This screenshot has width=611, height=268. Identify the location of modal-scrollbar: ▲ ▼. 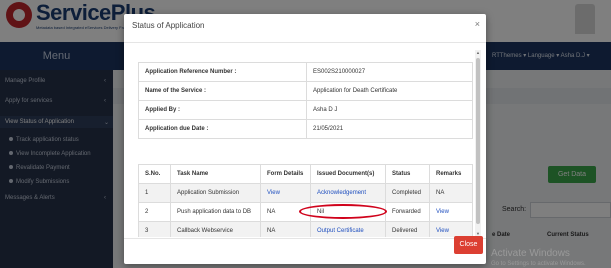
(478, 143).